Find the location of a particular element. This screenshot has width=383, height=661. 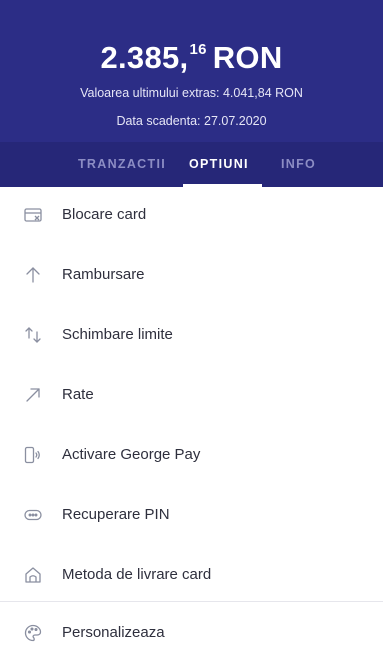

palette-icon is located at coordinates (33, 633).